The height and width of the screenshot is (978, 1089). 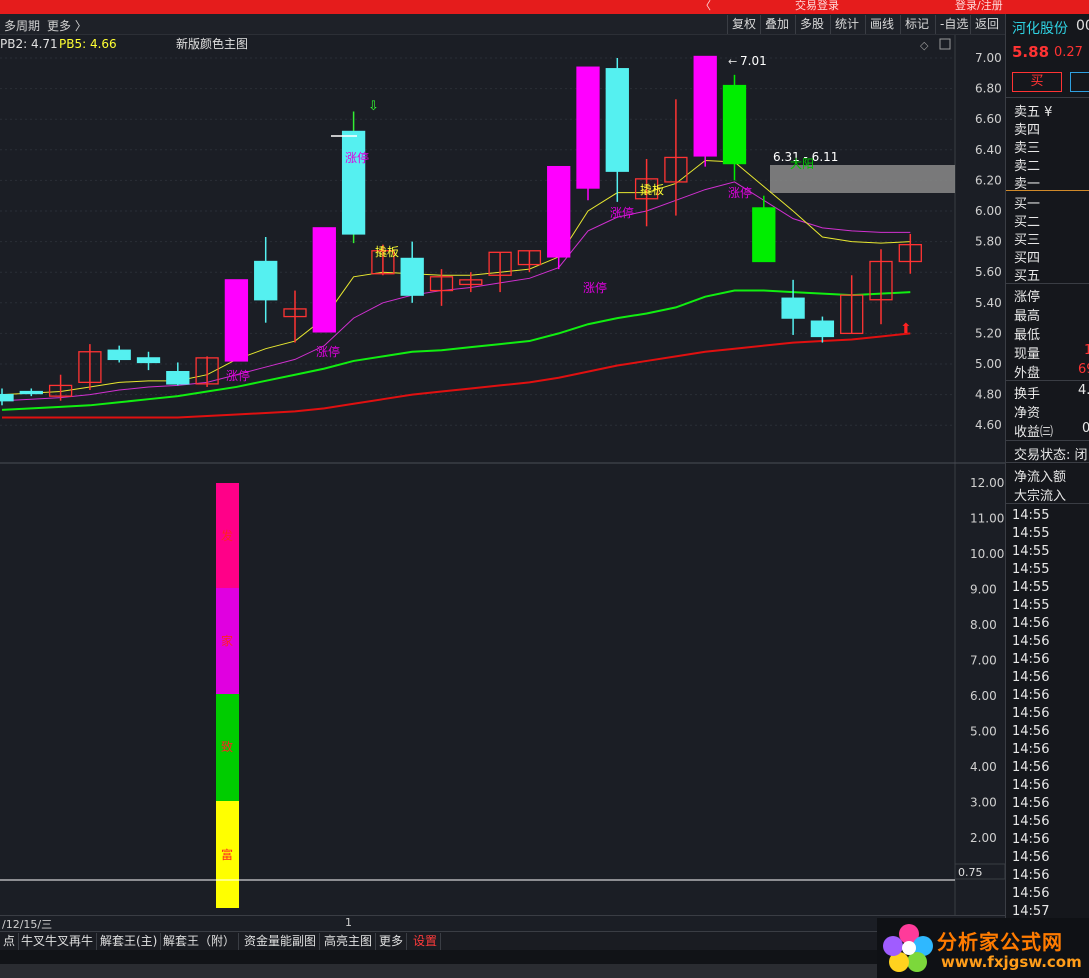 I want to click on sell-button, so click(x=1079, y=82).